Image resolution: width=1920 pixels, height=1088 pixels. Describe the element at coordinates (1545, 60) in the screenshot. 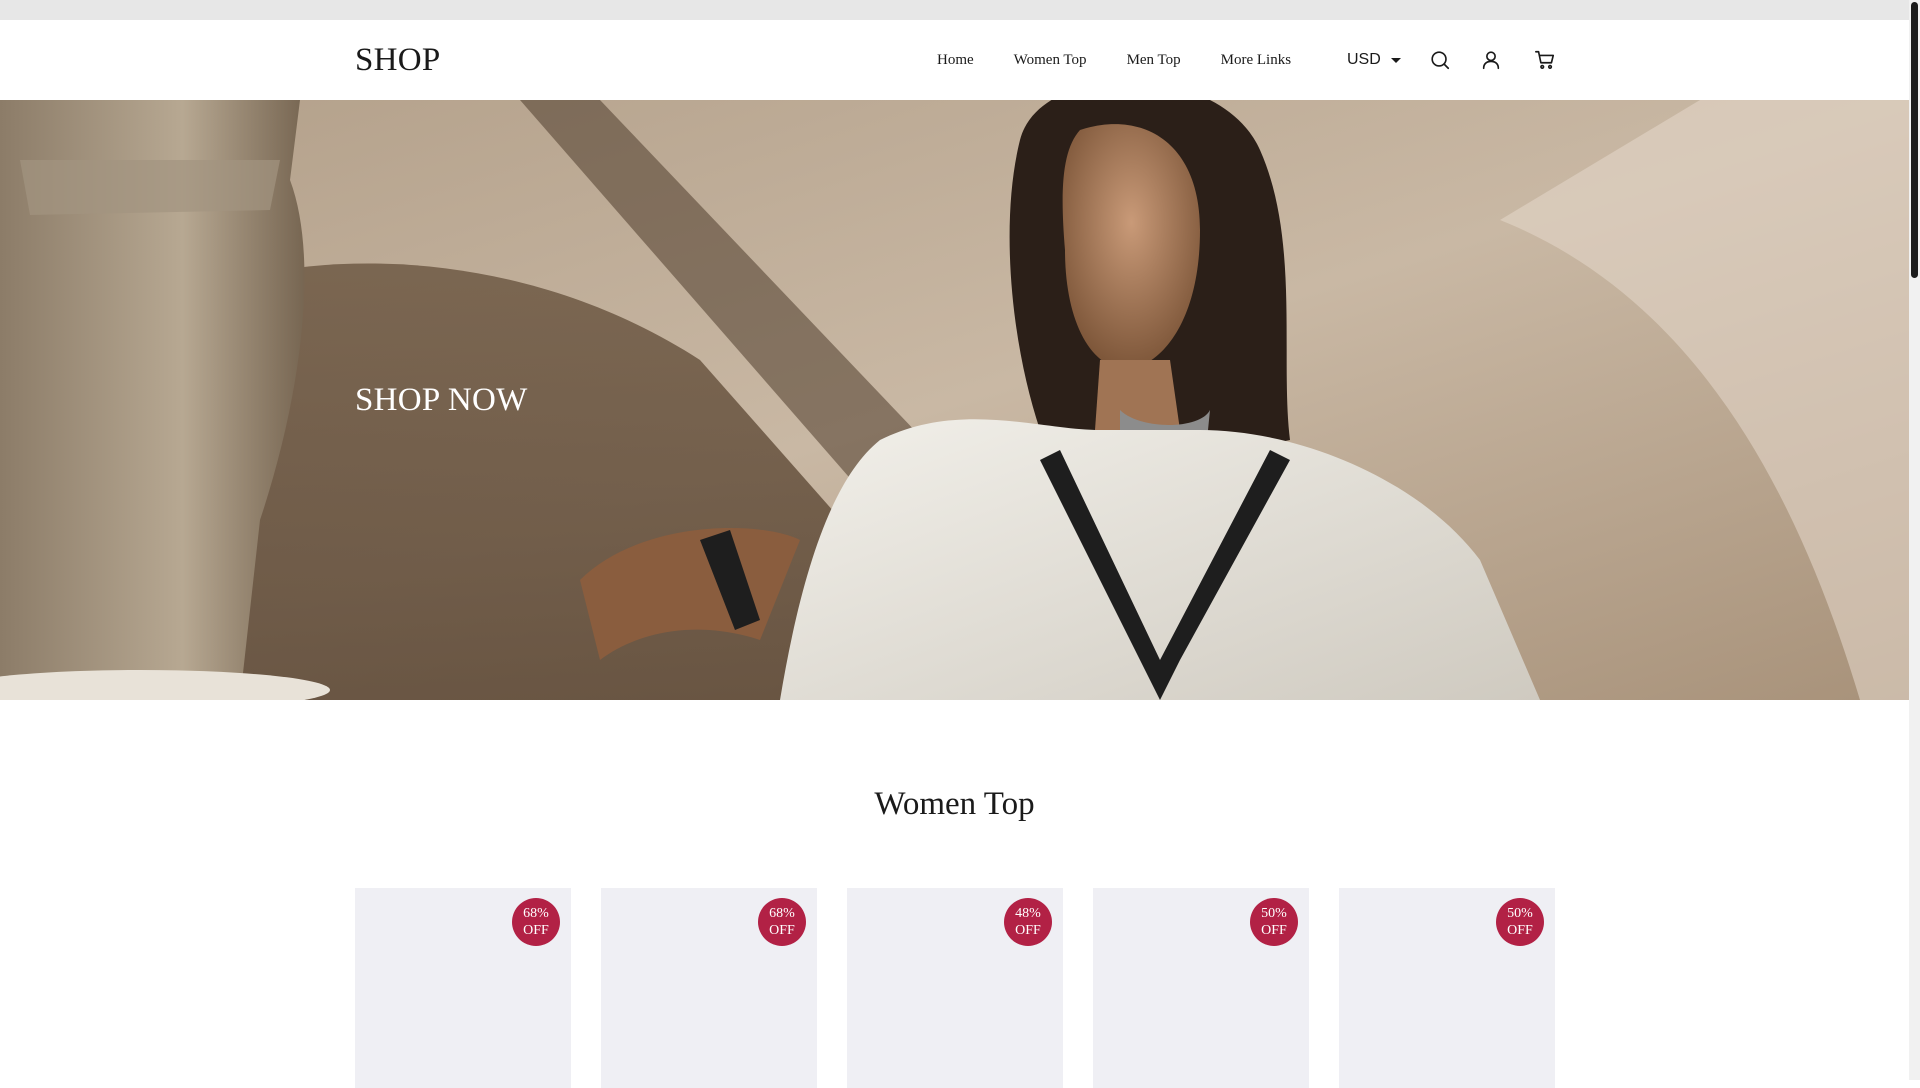

I see `cart-icon` at that location.